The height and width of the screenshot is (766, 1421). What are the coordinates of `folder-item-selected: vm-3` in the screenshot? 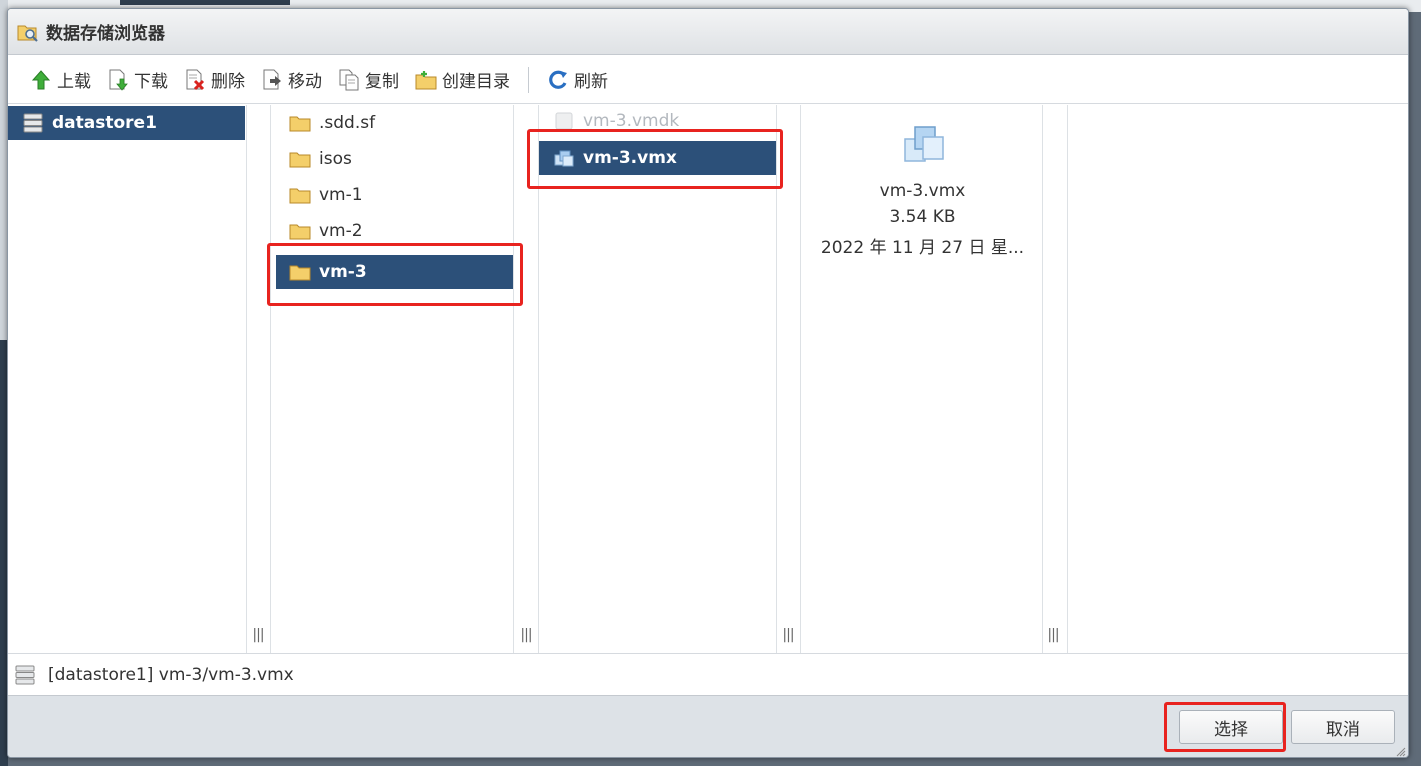 It's located at (394, 272).